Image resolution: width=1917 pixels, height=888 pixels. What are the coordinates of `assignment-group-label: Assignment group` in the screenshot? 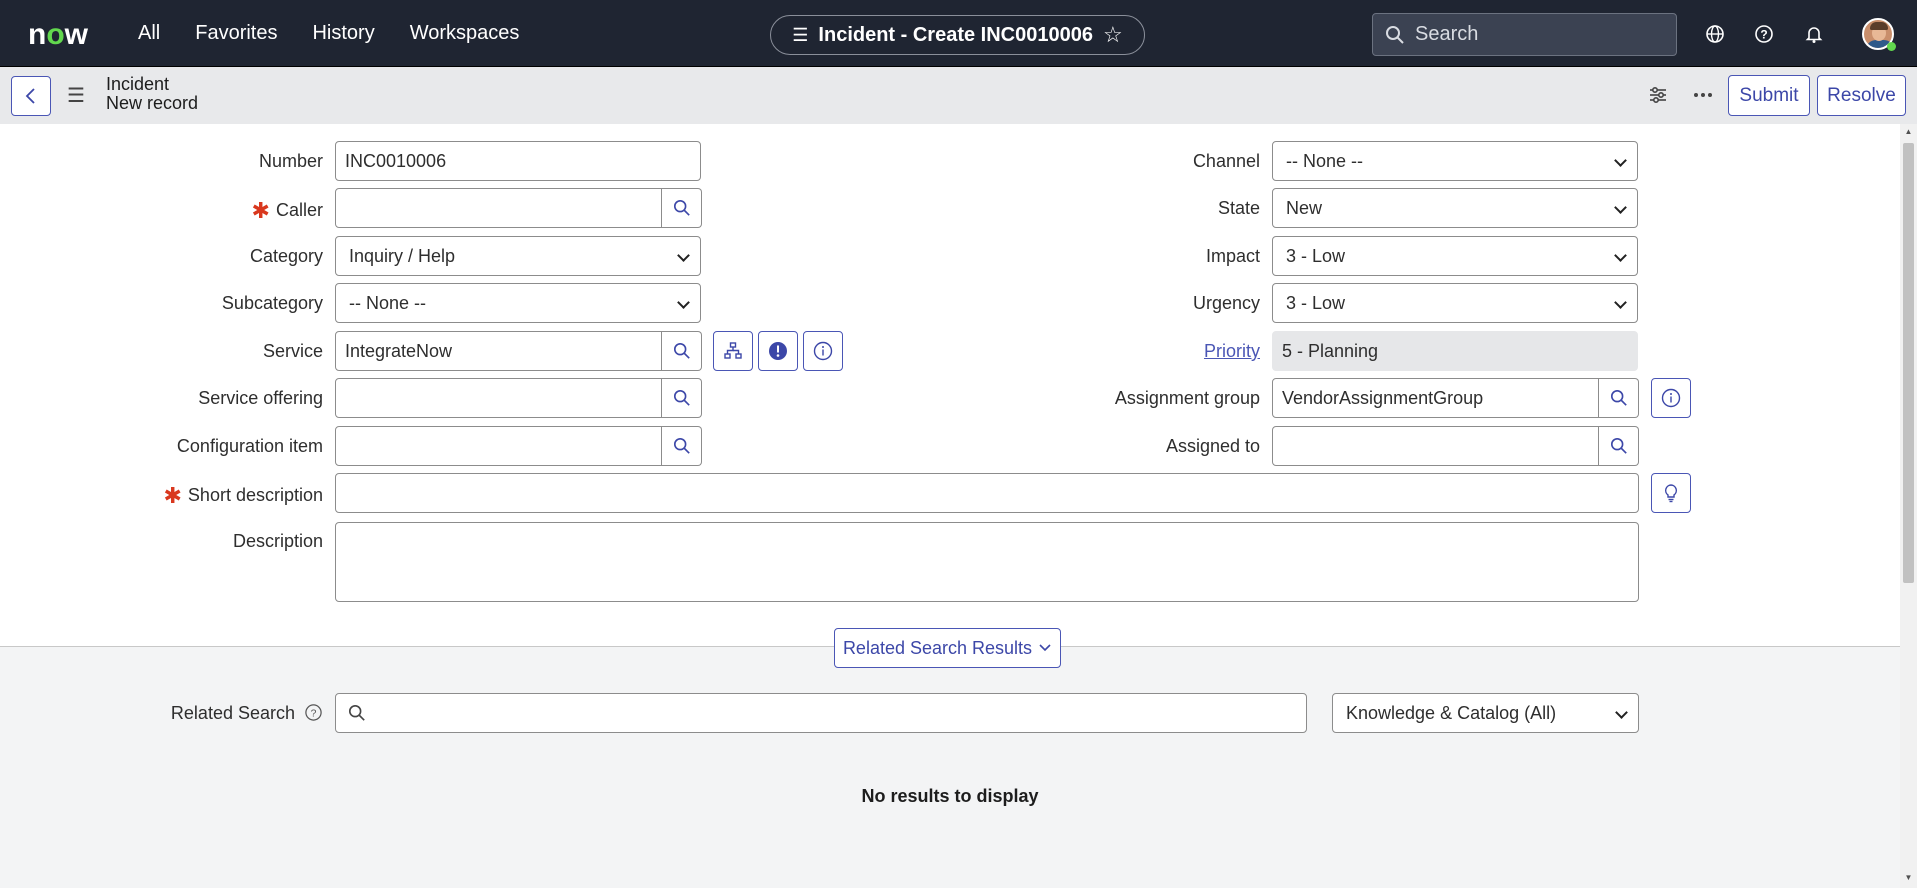 It's located at (1187, 398).